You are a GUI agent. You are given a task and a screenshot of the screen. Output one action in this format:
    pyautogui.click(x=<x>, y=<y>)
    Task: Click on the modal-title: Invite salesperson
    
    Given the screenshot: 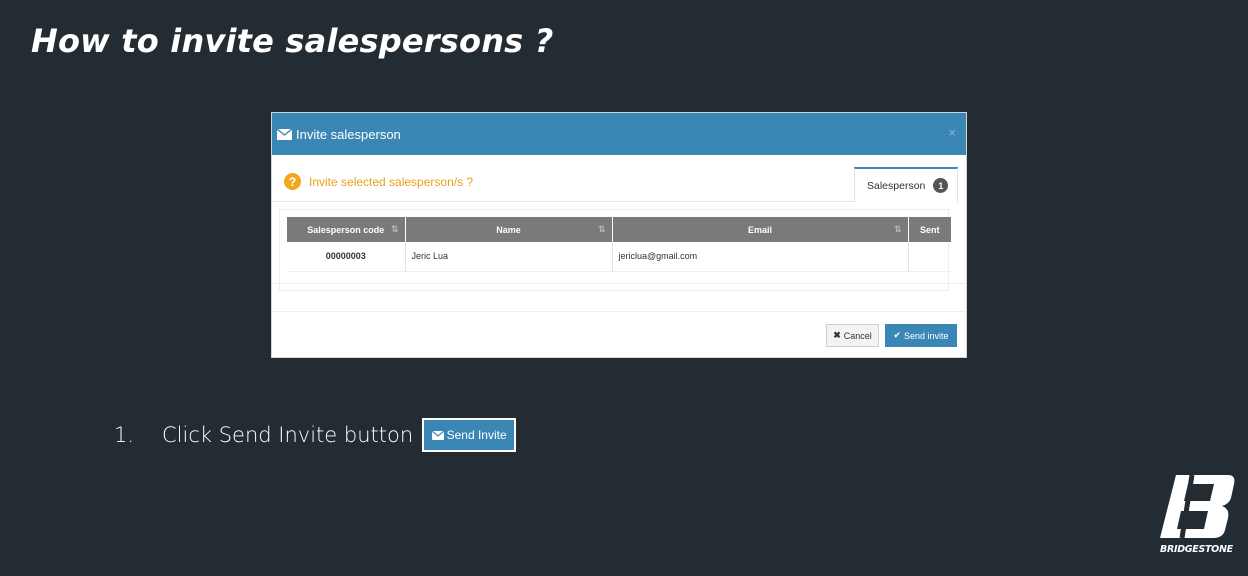 What is the action you would take?
    pyautogui.click(x=348, y=134)
    